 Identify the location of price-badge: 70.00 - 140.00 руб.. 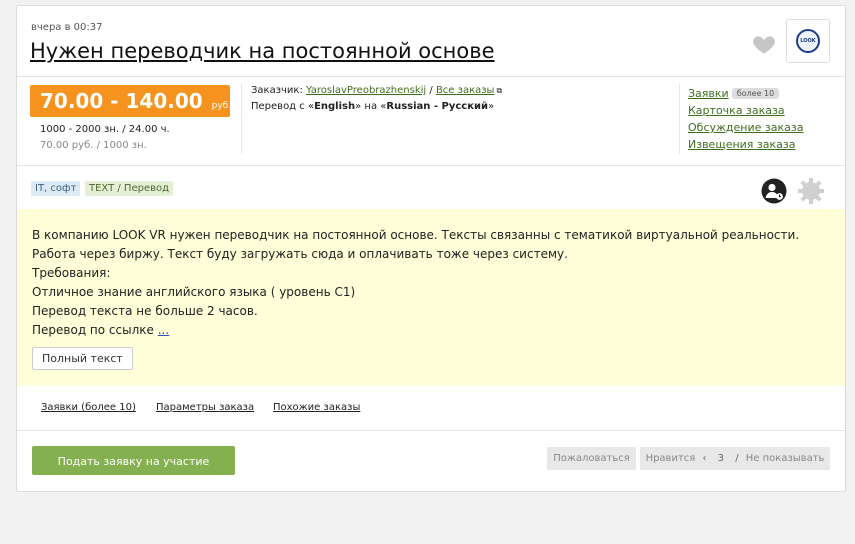
(131, 101).